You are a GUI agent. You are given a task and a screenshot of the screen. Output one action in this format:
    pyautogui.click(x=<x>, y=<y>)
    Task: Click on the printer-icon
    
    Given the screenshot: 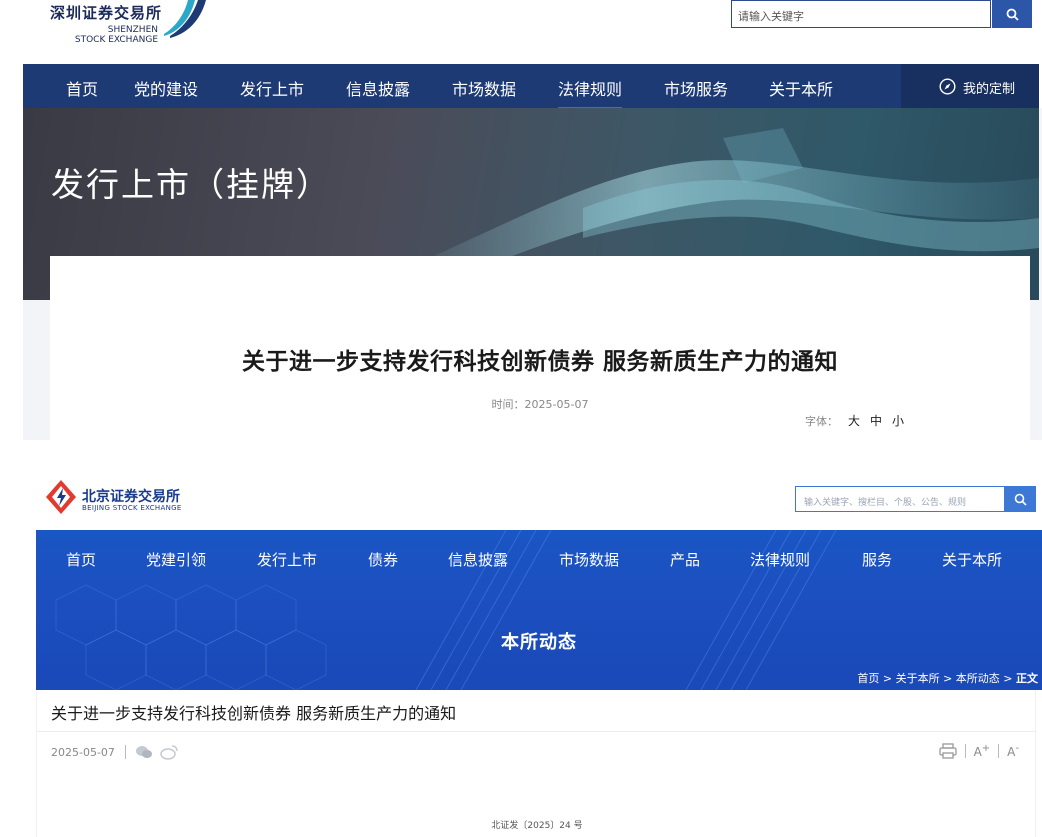 What is the action you would take?
    pyautogui.click(x=947, y=751)
    